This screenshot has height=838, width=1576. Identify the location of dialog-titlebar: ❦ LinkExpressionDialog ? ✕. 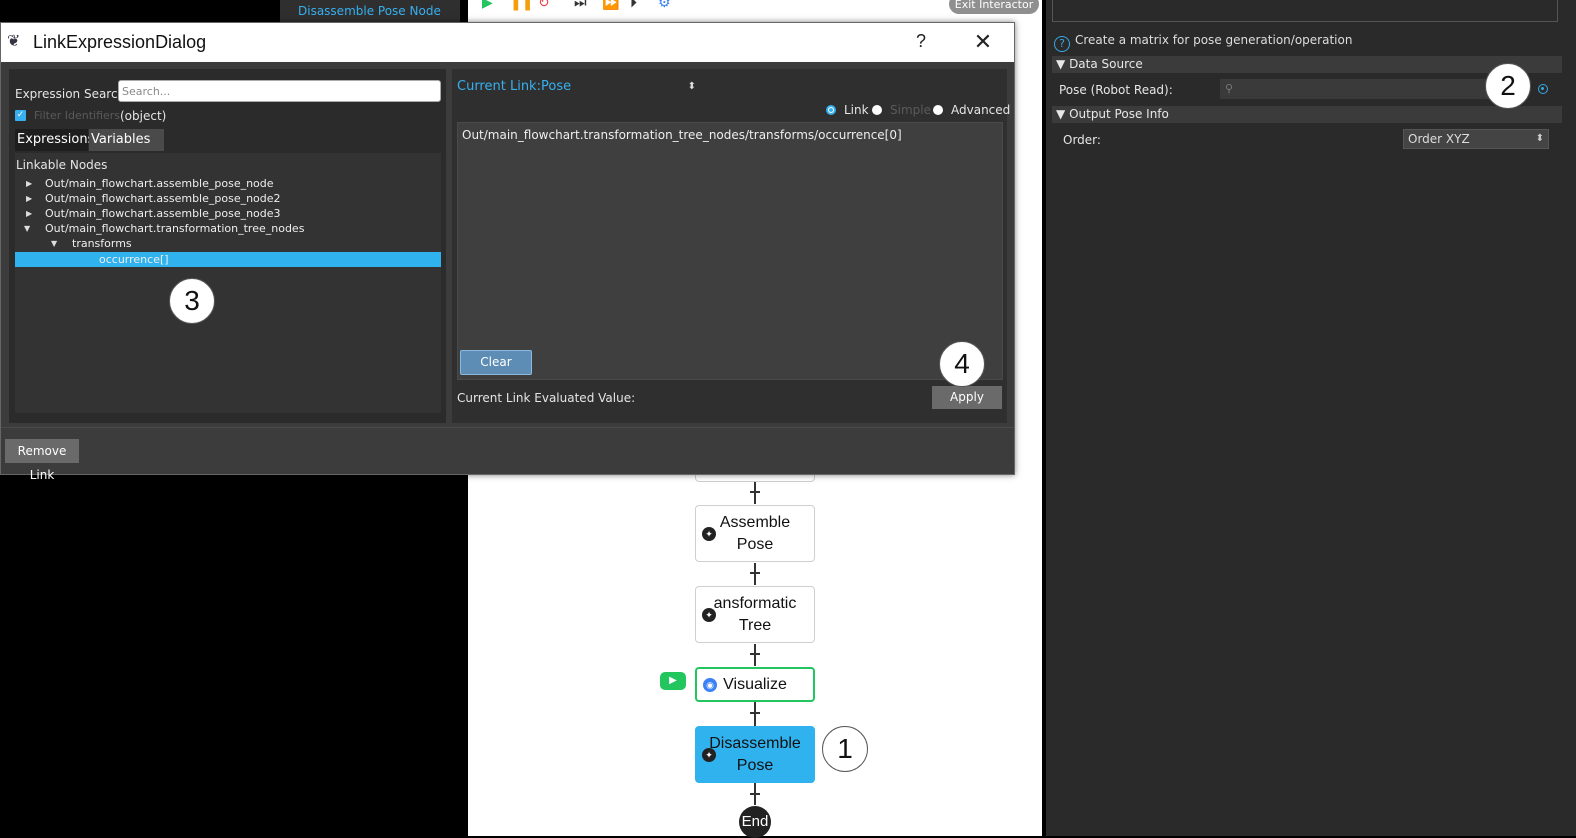
(507, 42).